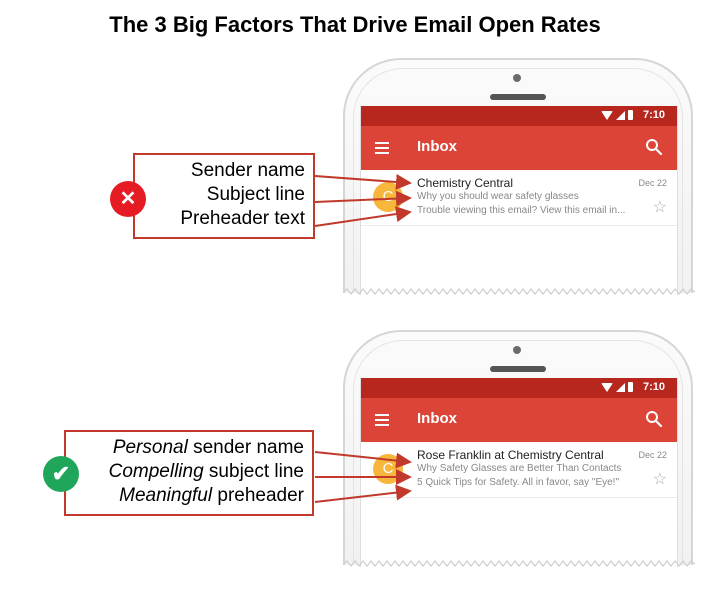 The width and height of the screenshot is (710, 600). I want to click on label-sender: Personal sender name, so click(208, 447).